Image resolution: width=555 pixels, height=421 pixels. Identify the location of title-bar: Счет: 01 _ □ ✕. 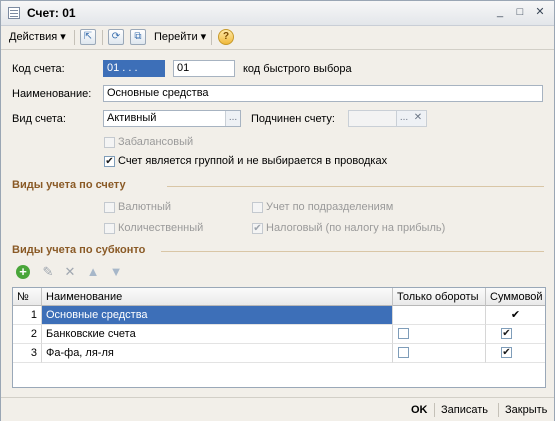
(277, 13).